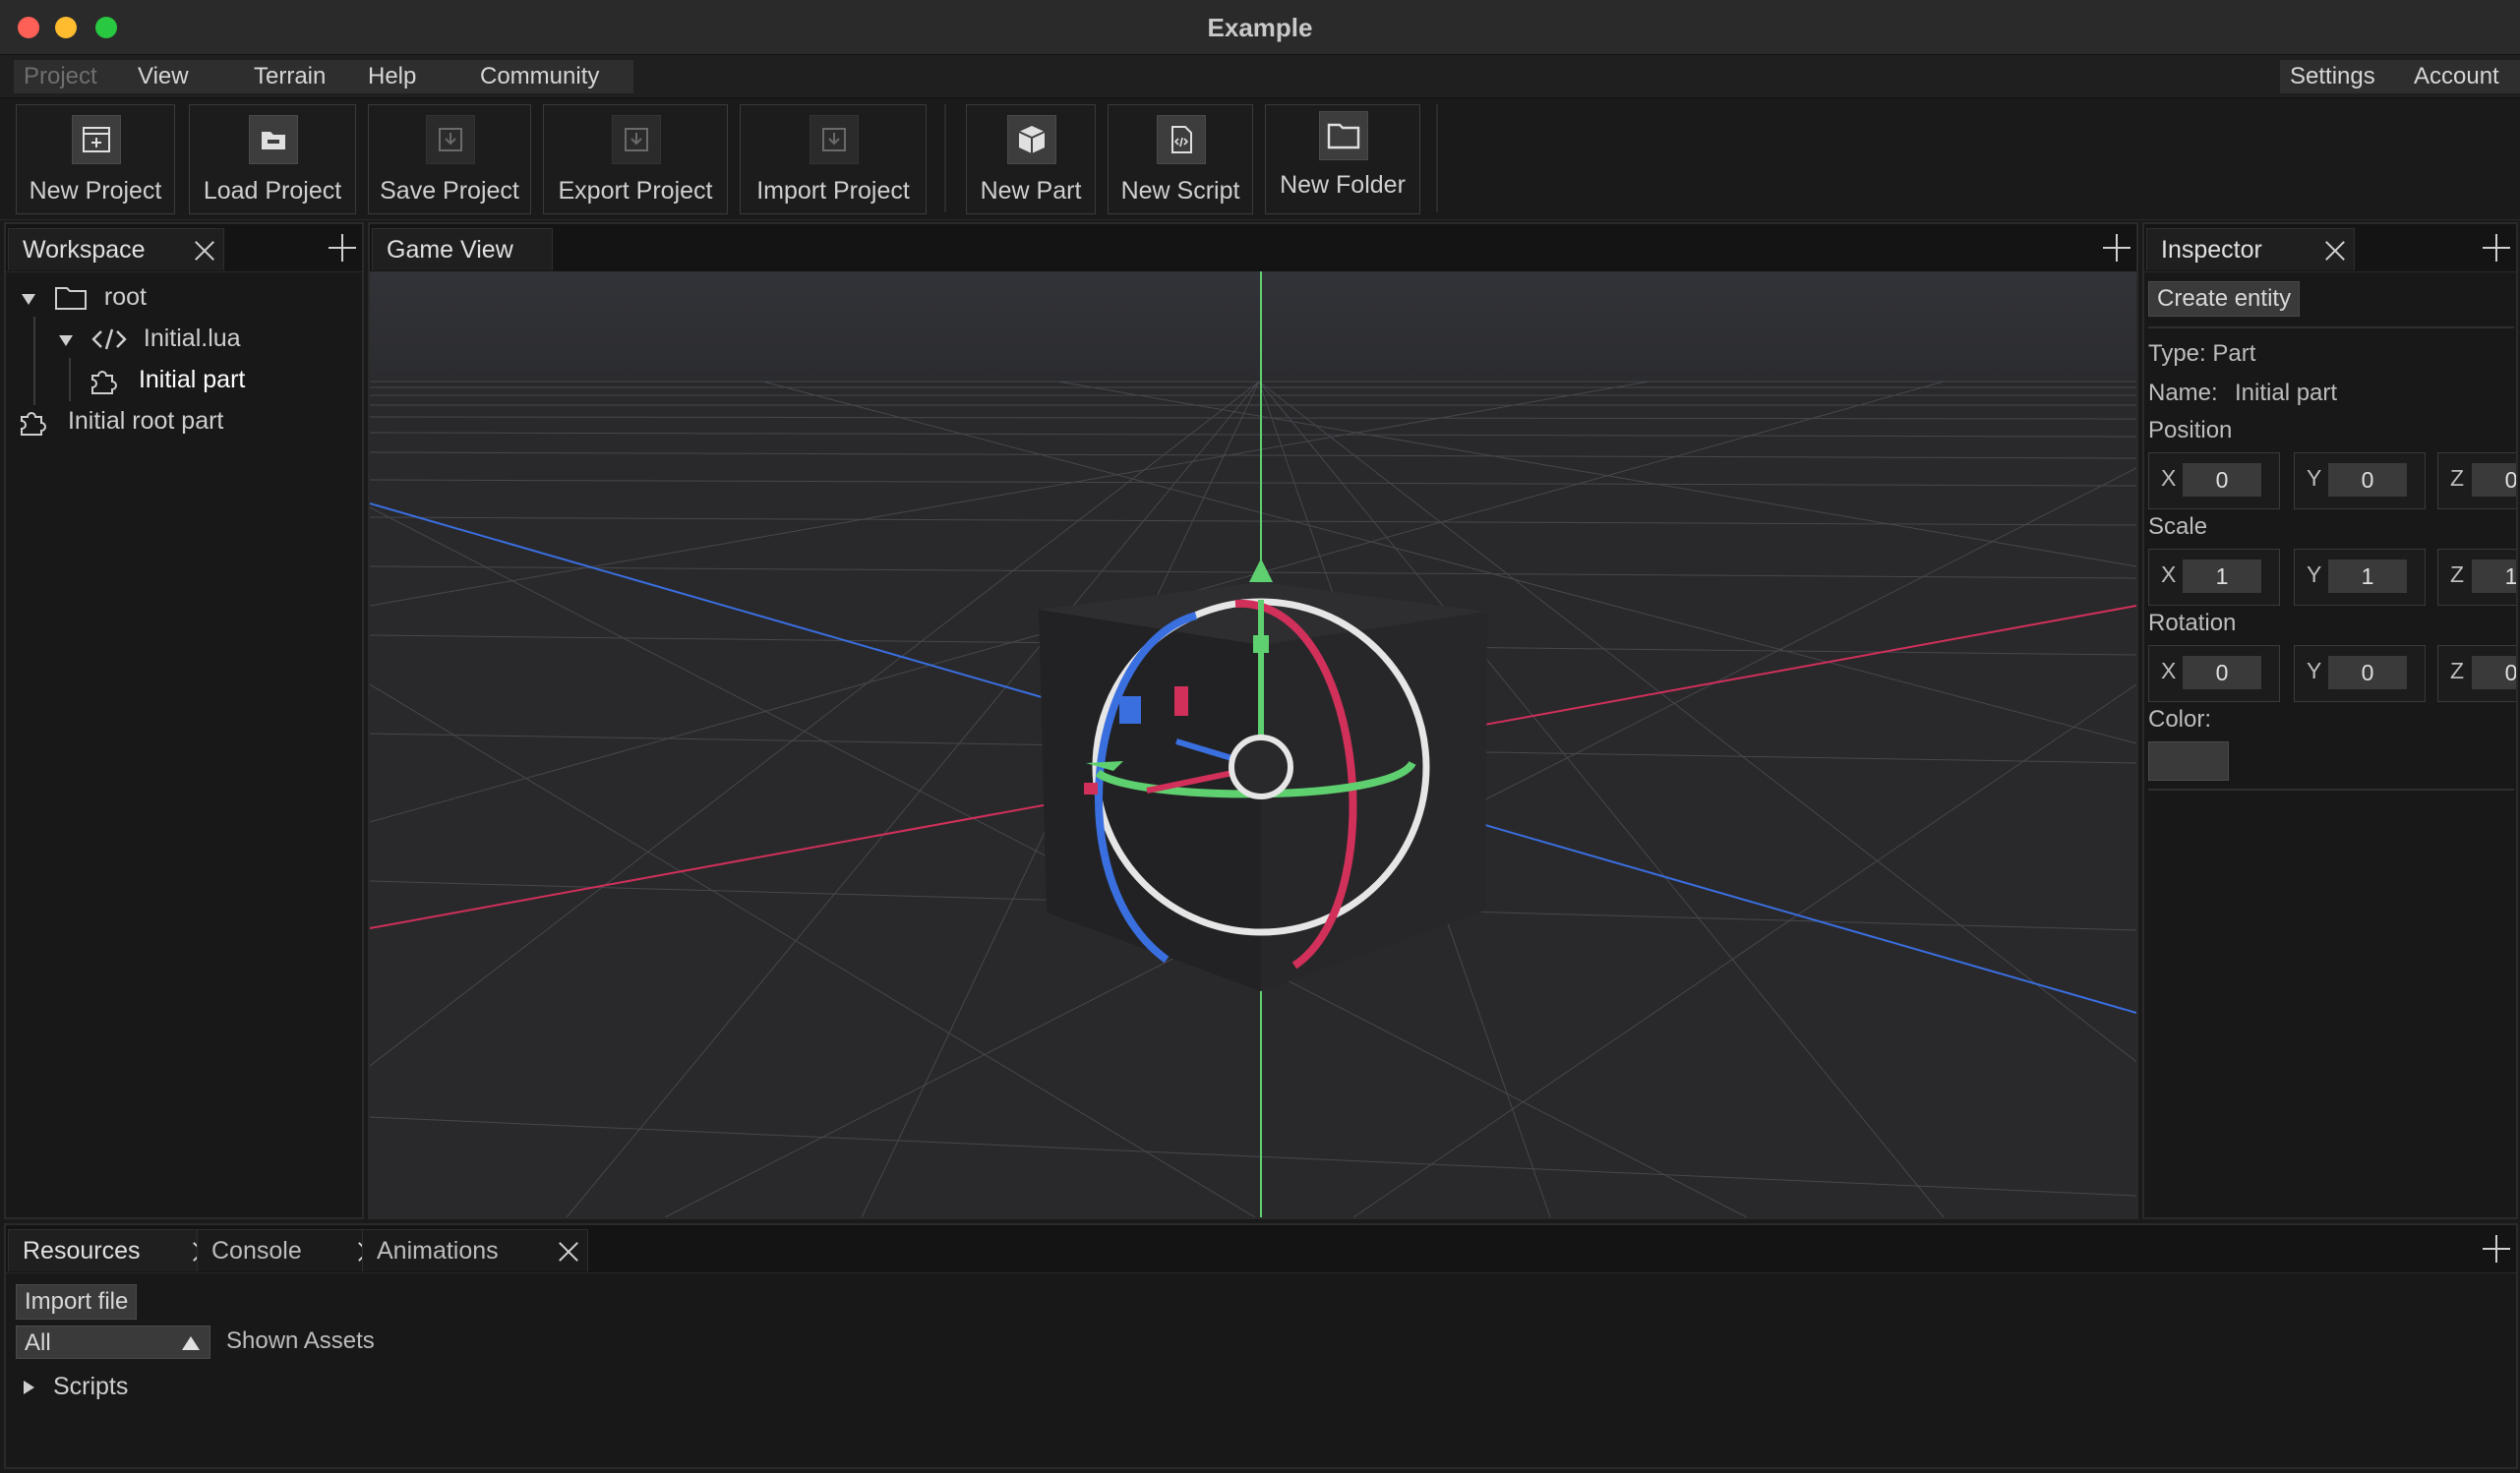 The image size is (2520, 1473). What do you see at coordinates (449, 191) in the screenshot?
I see `save-project-label: Save Project` at bounding box center [449, 191].